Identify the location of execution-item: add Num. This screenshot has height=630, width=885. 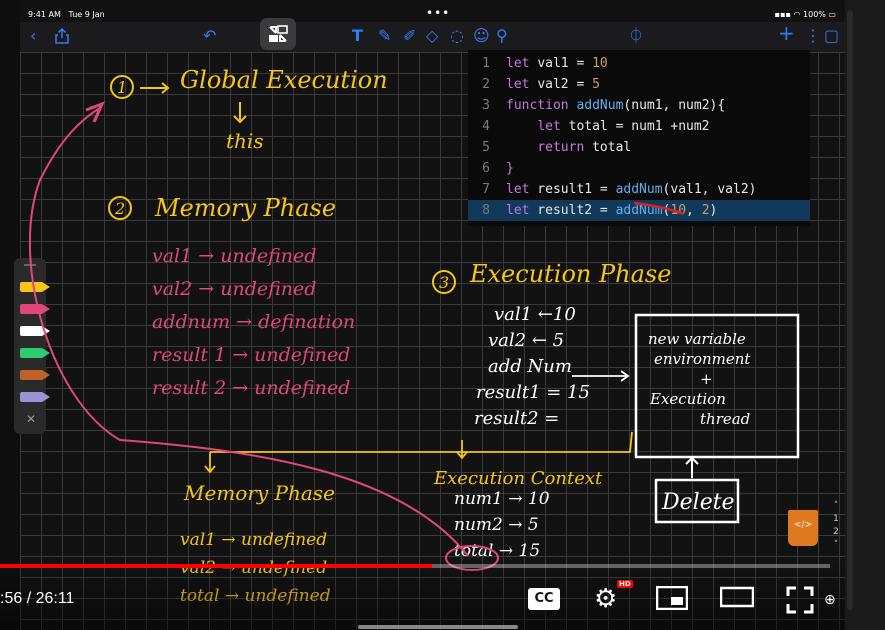
(530, 366).